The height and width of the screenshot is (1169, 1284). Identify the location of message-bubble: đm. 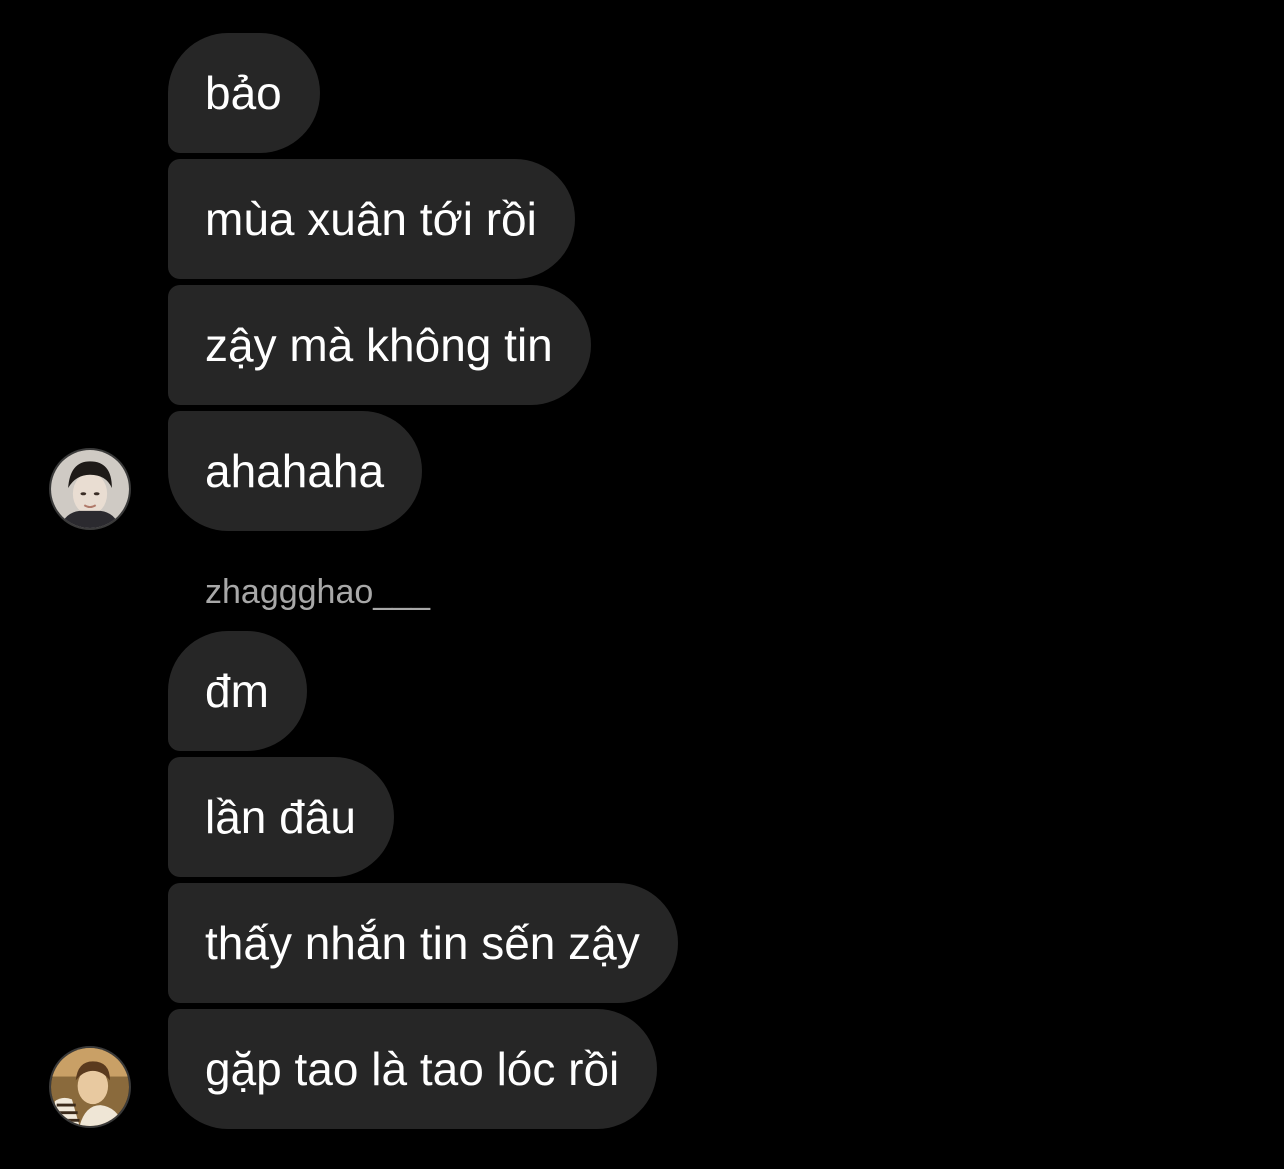
(237, 691).